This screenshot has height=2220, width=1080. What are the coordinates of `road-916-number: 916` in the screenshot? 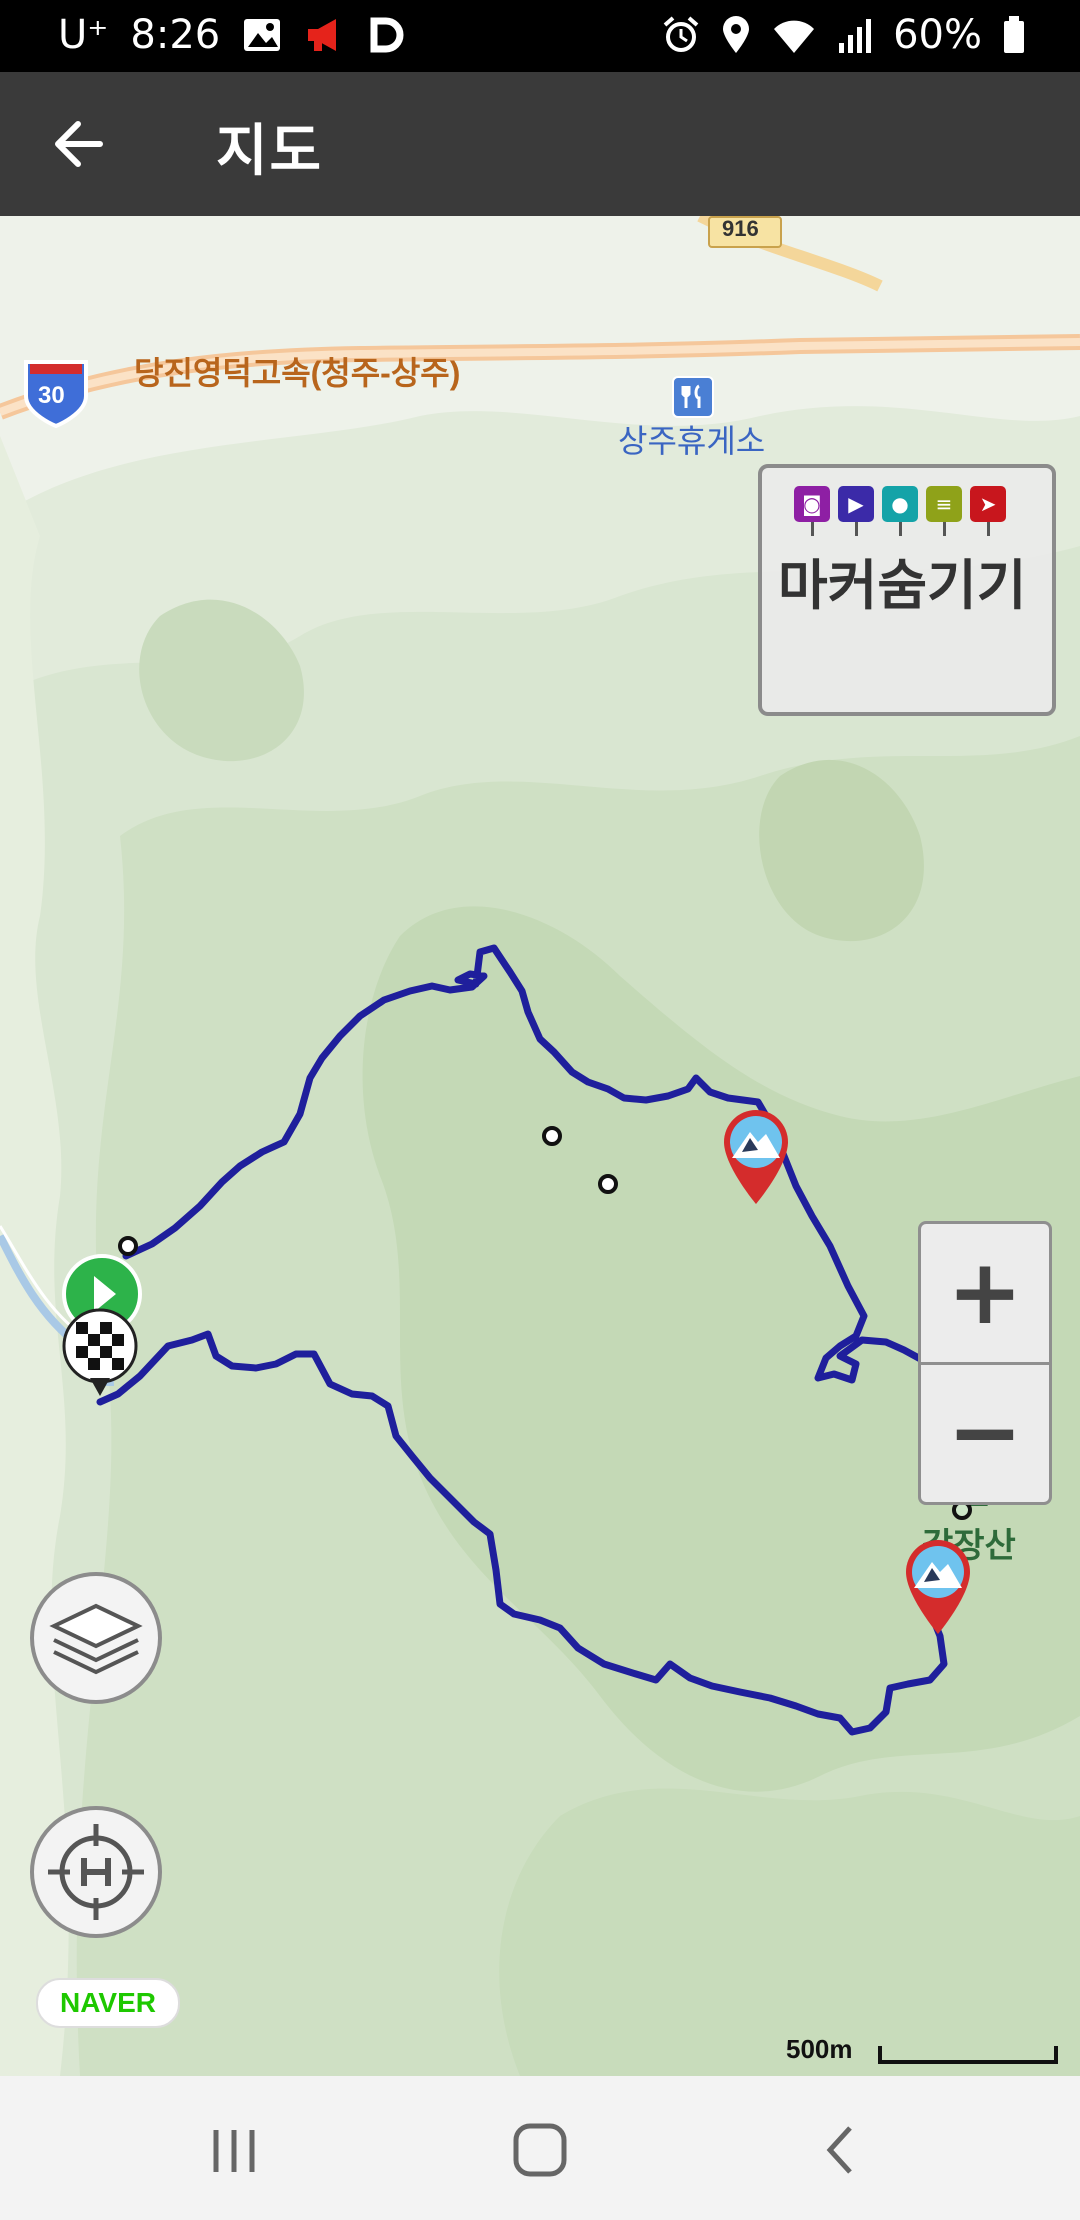 It's located at (740, 228).